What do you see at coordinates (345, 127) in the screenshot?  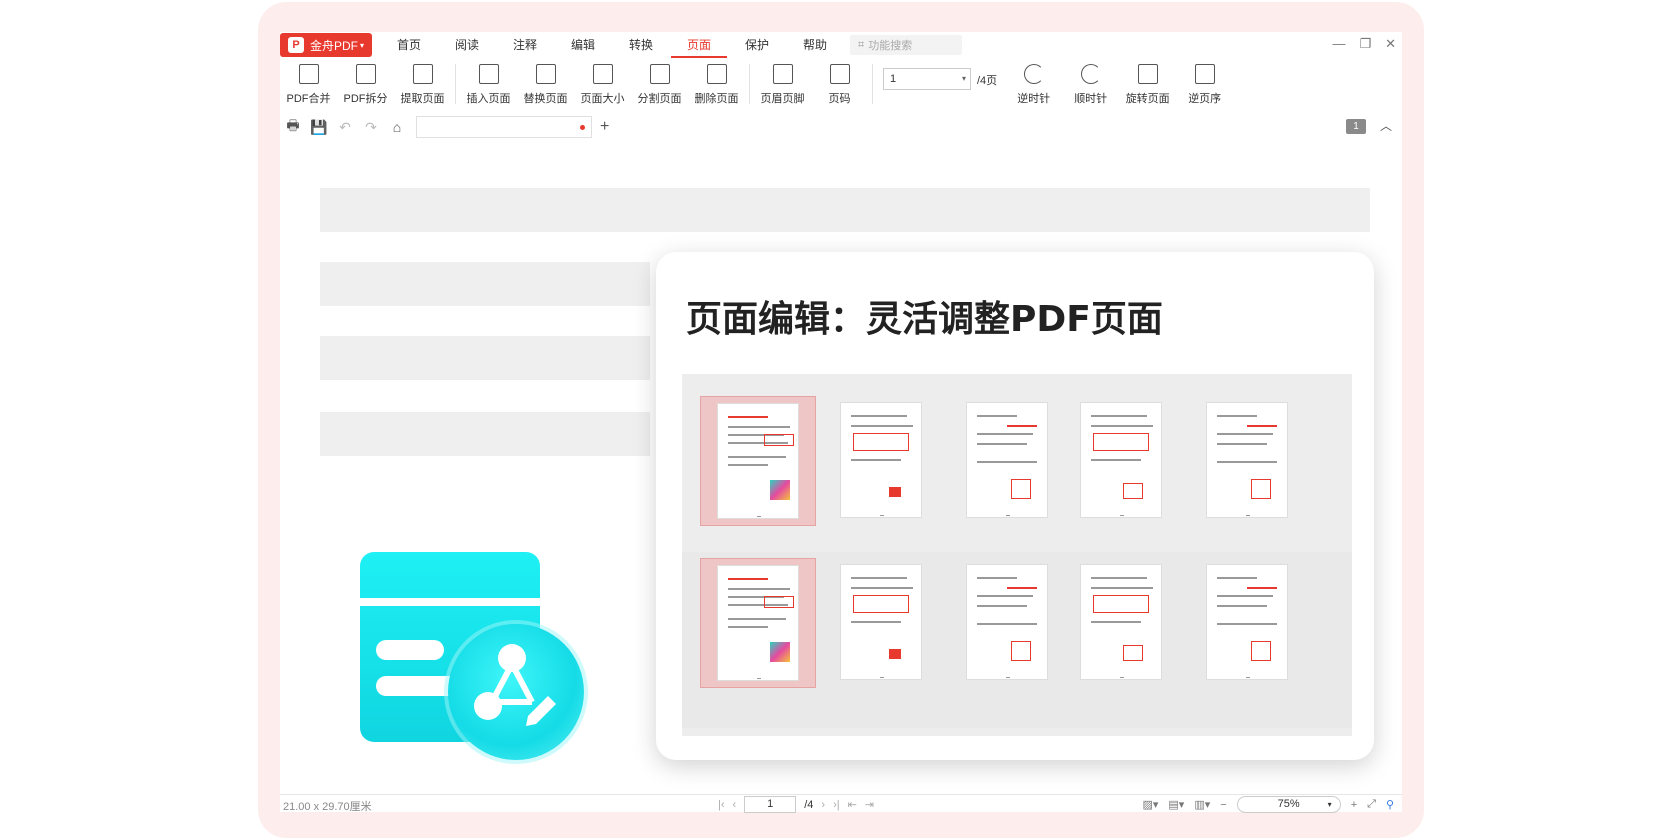 I see `undo-icon: ↶` at bounding box center [345, 127].